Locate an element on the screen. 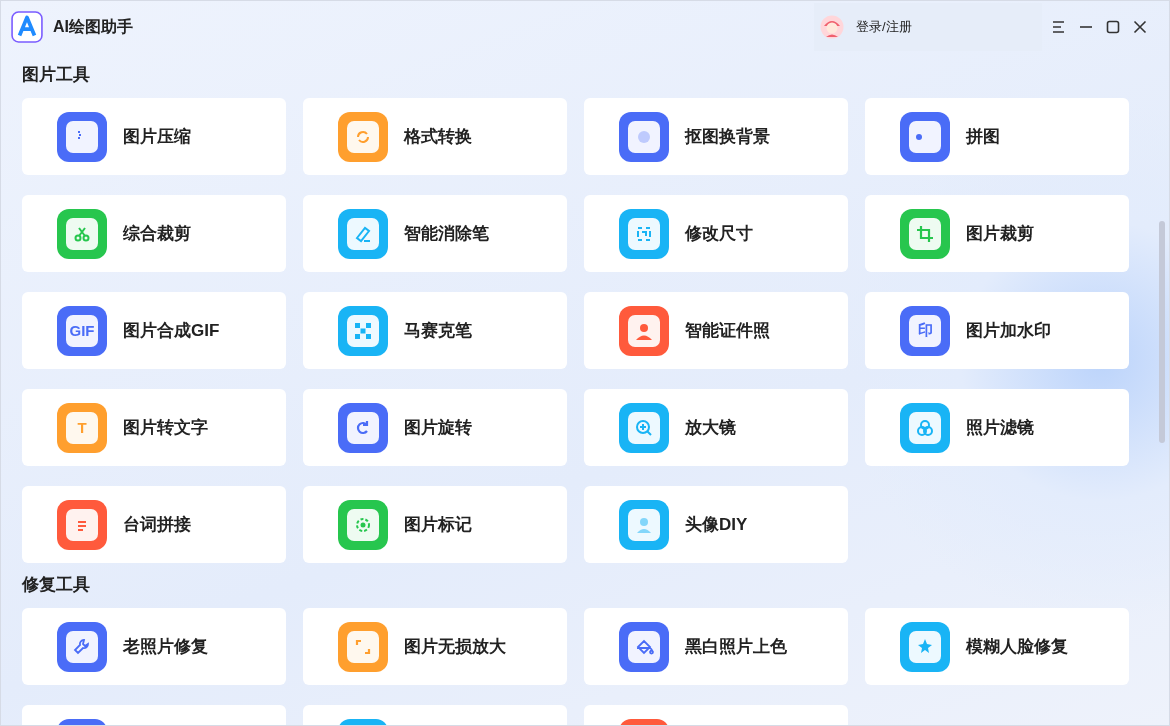 The image size is (1170, 726). tool-card: 图片无损放大 is located at coordinates (435, 646).